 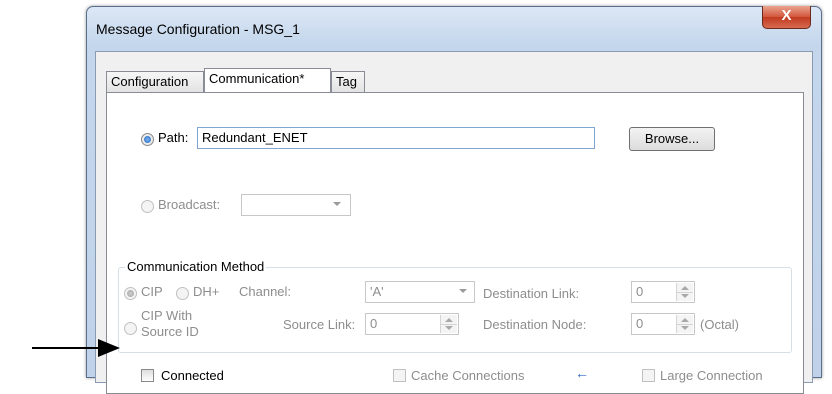 What do you see at coordinates (640, 323) in the screenshot?
I see `destination-node-value: 0` at bounding box center [640, 323].